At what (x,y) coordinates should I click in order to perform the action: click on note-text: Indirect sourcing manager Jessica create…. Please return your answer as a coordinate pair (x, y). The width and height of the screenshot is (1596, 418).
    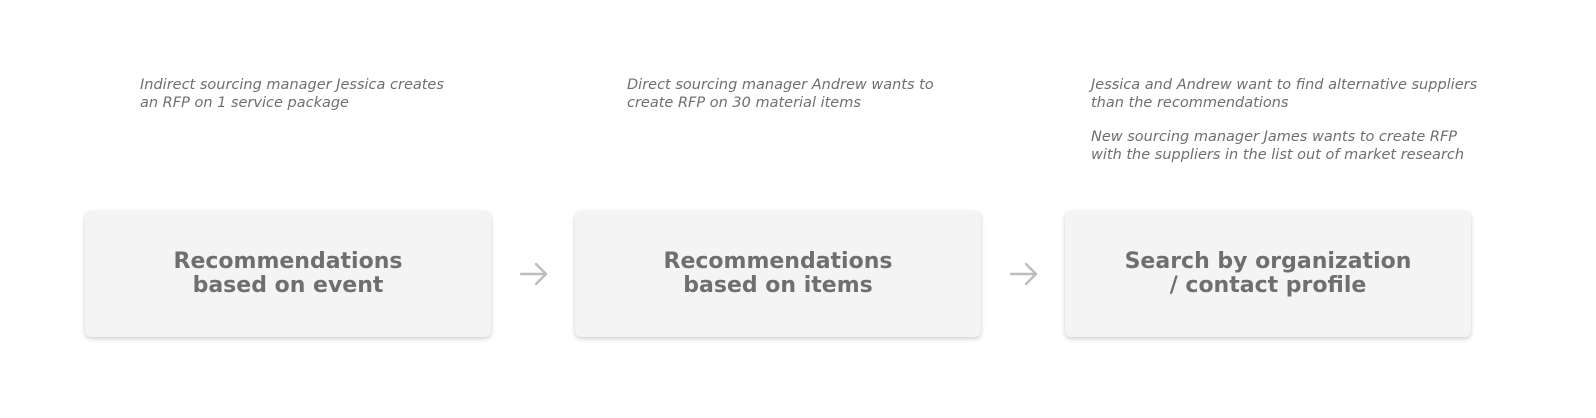
    Looking at the image, I should click on (292, 94).